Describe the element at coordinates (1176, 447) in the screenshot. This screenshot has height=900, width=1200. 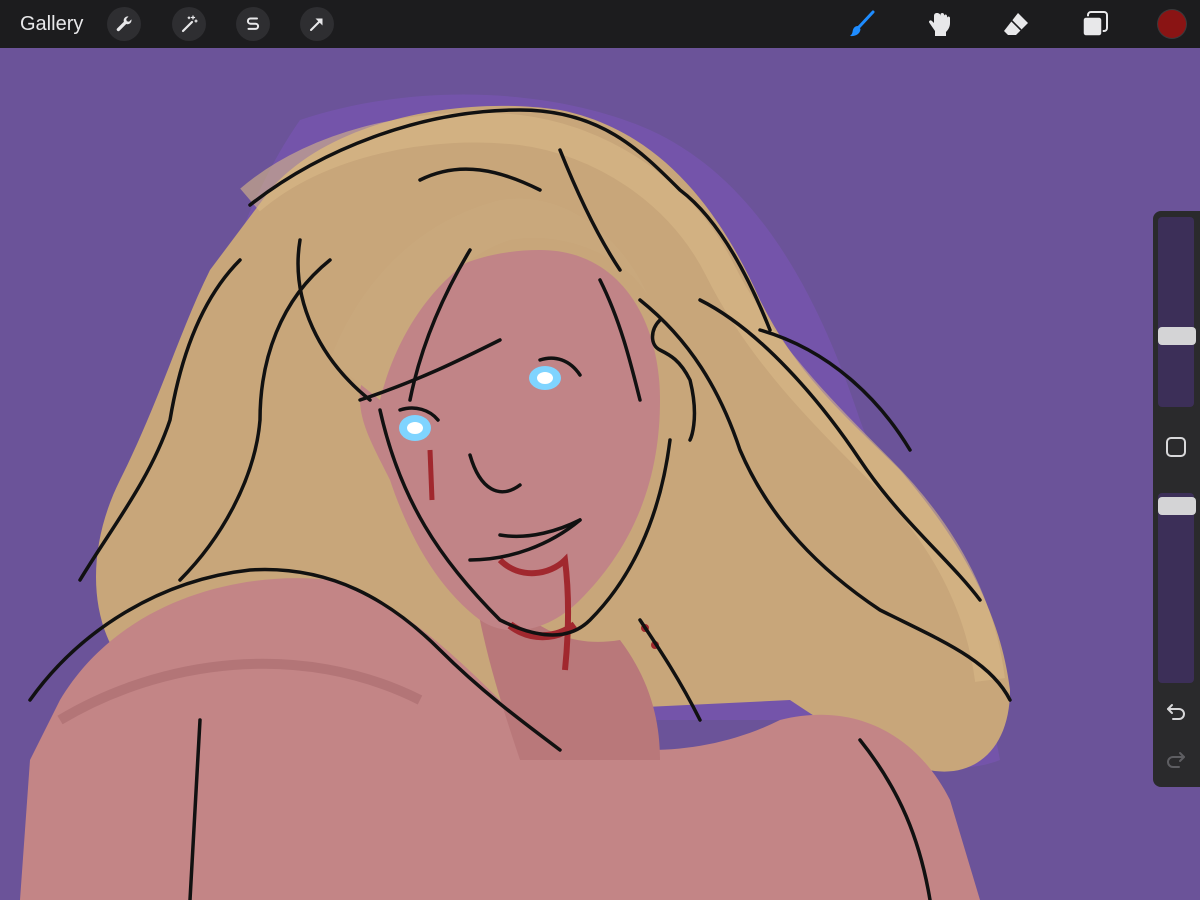
I see `modify-button` at that location.